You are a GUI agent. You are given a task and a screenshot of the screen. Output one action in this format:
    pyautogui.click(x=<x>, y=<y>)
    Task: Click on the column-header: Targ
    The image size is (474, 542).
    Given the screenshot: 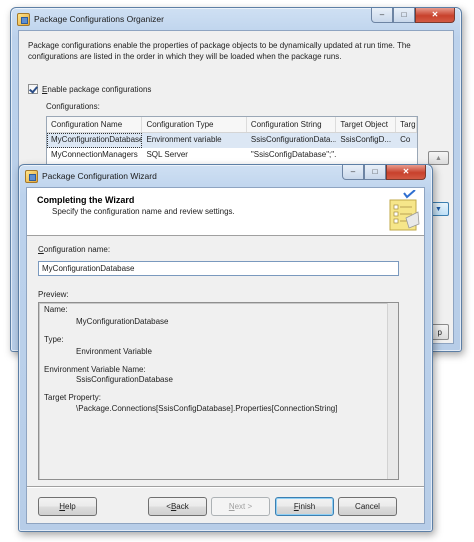 What is the action you would take?
    pyautogui.click(x=406, y=124)
    